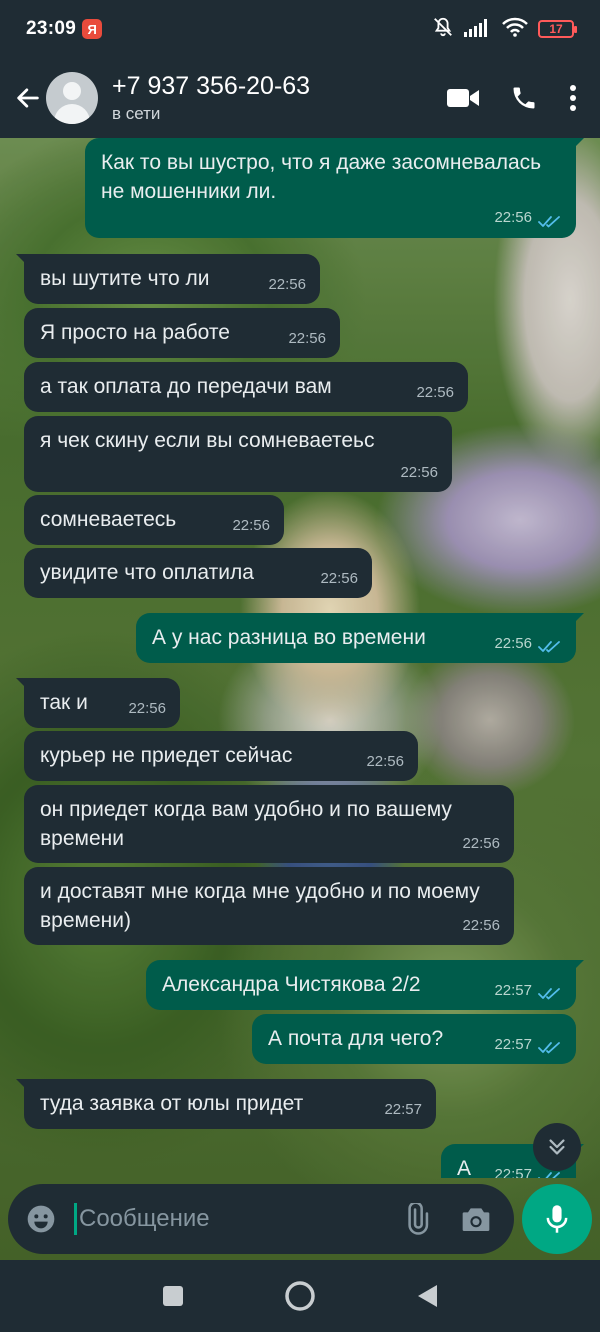 Image resolution: width=600 pixels, height=1332 pixels. Describe the element at coordinates (207, 440) in the screenshot. I see `message-text: я чек скину если вы сомневаетеьс` at that location.